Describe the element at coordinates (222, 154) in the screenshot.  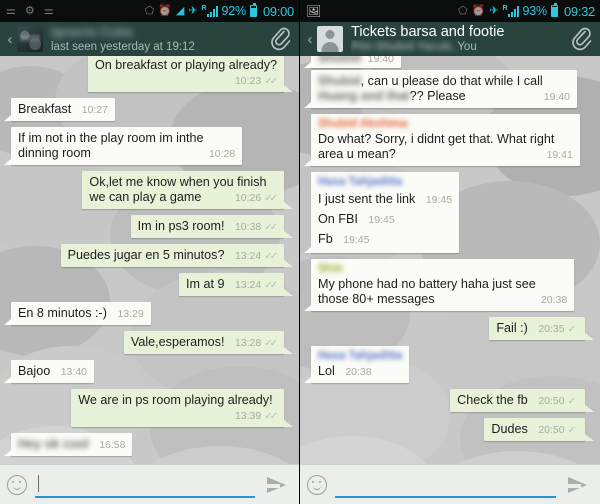
I see `message-time: 10:28` at that location.